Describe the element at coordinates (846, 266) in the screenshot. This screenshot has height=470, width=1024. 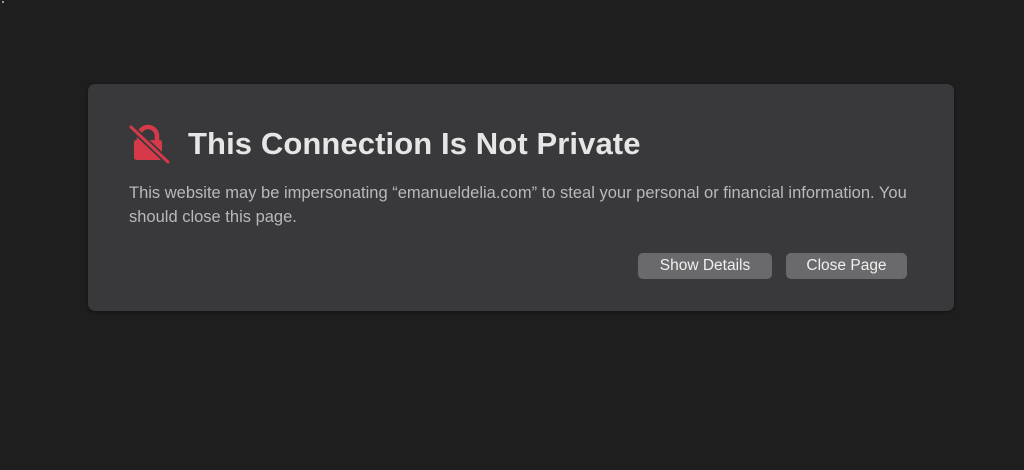
I see `close-page-button: Close Page` at that location.